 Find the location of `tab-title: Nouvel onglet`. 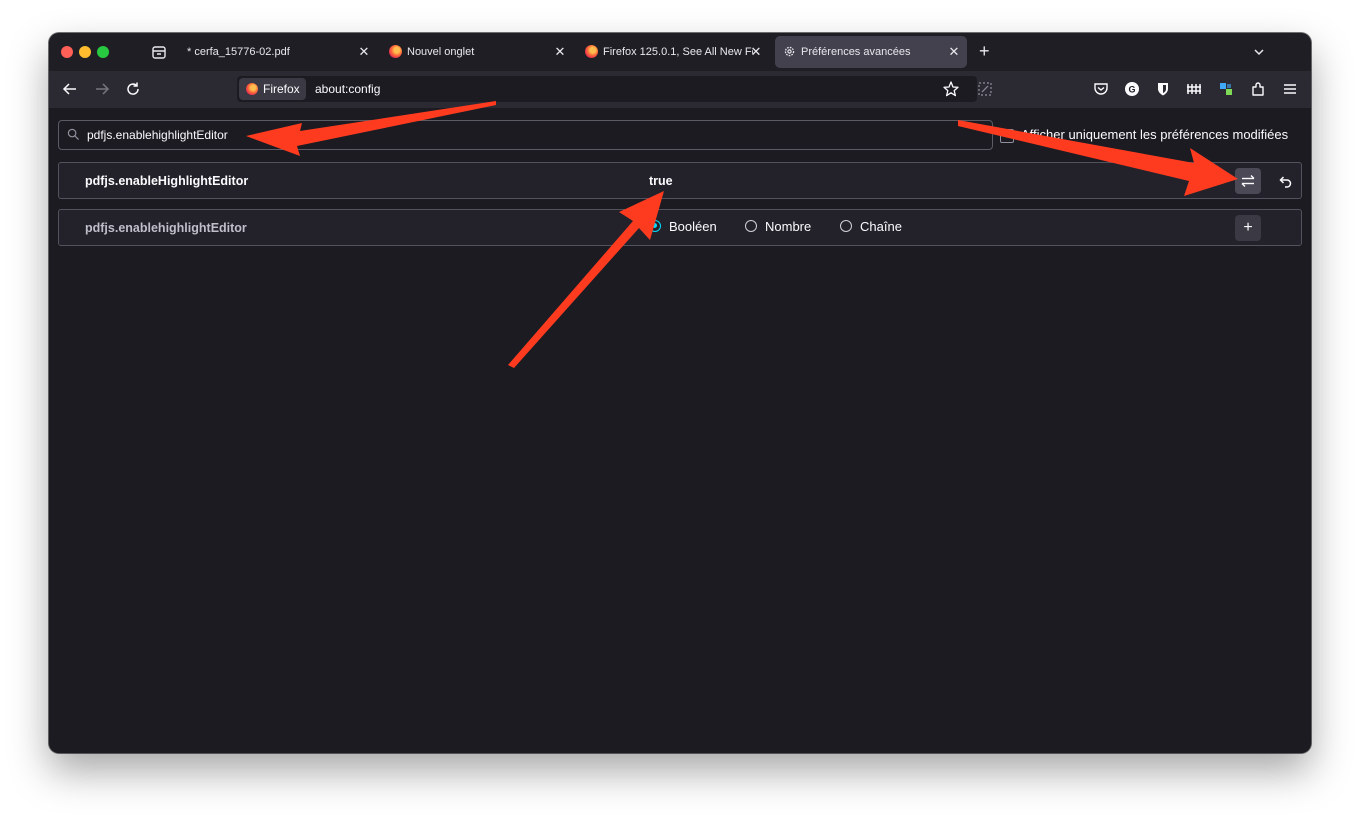

tab-title: Nouvel onglet is located at coordinates (441, 52).